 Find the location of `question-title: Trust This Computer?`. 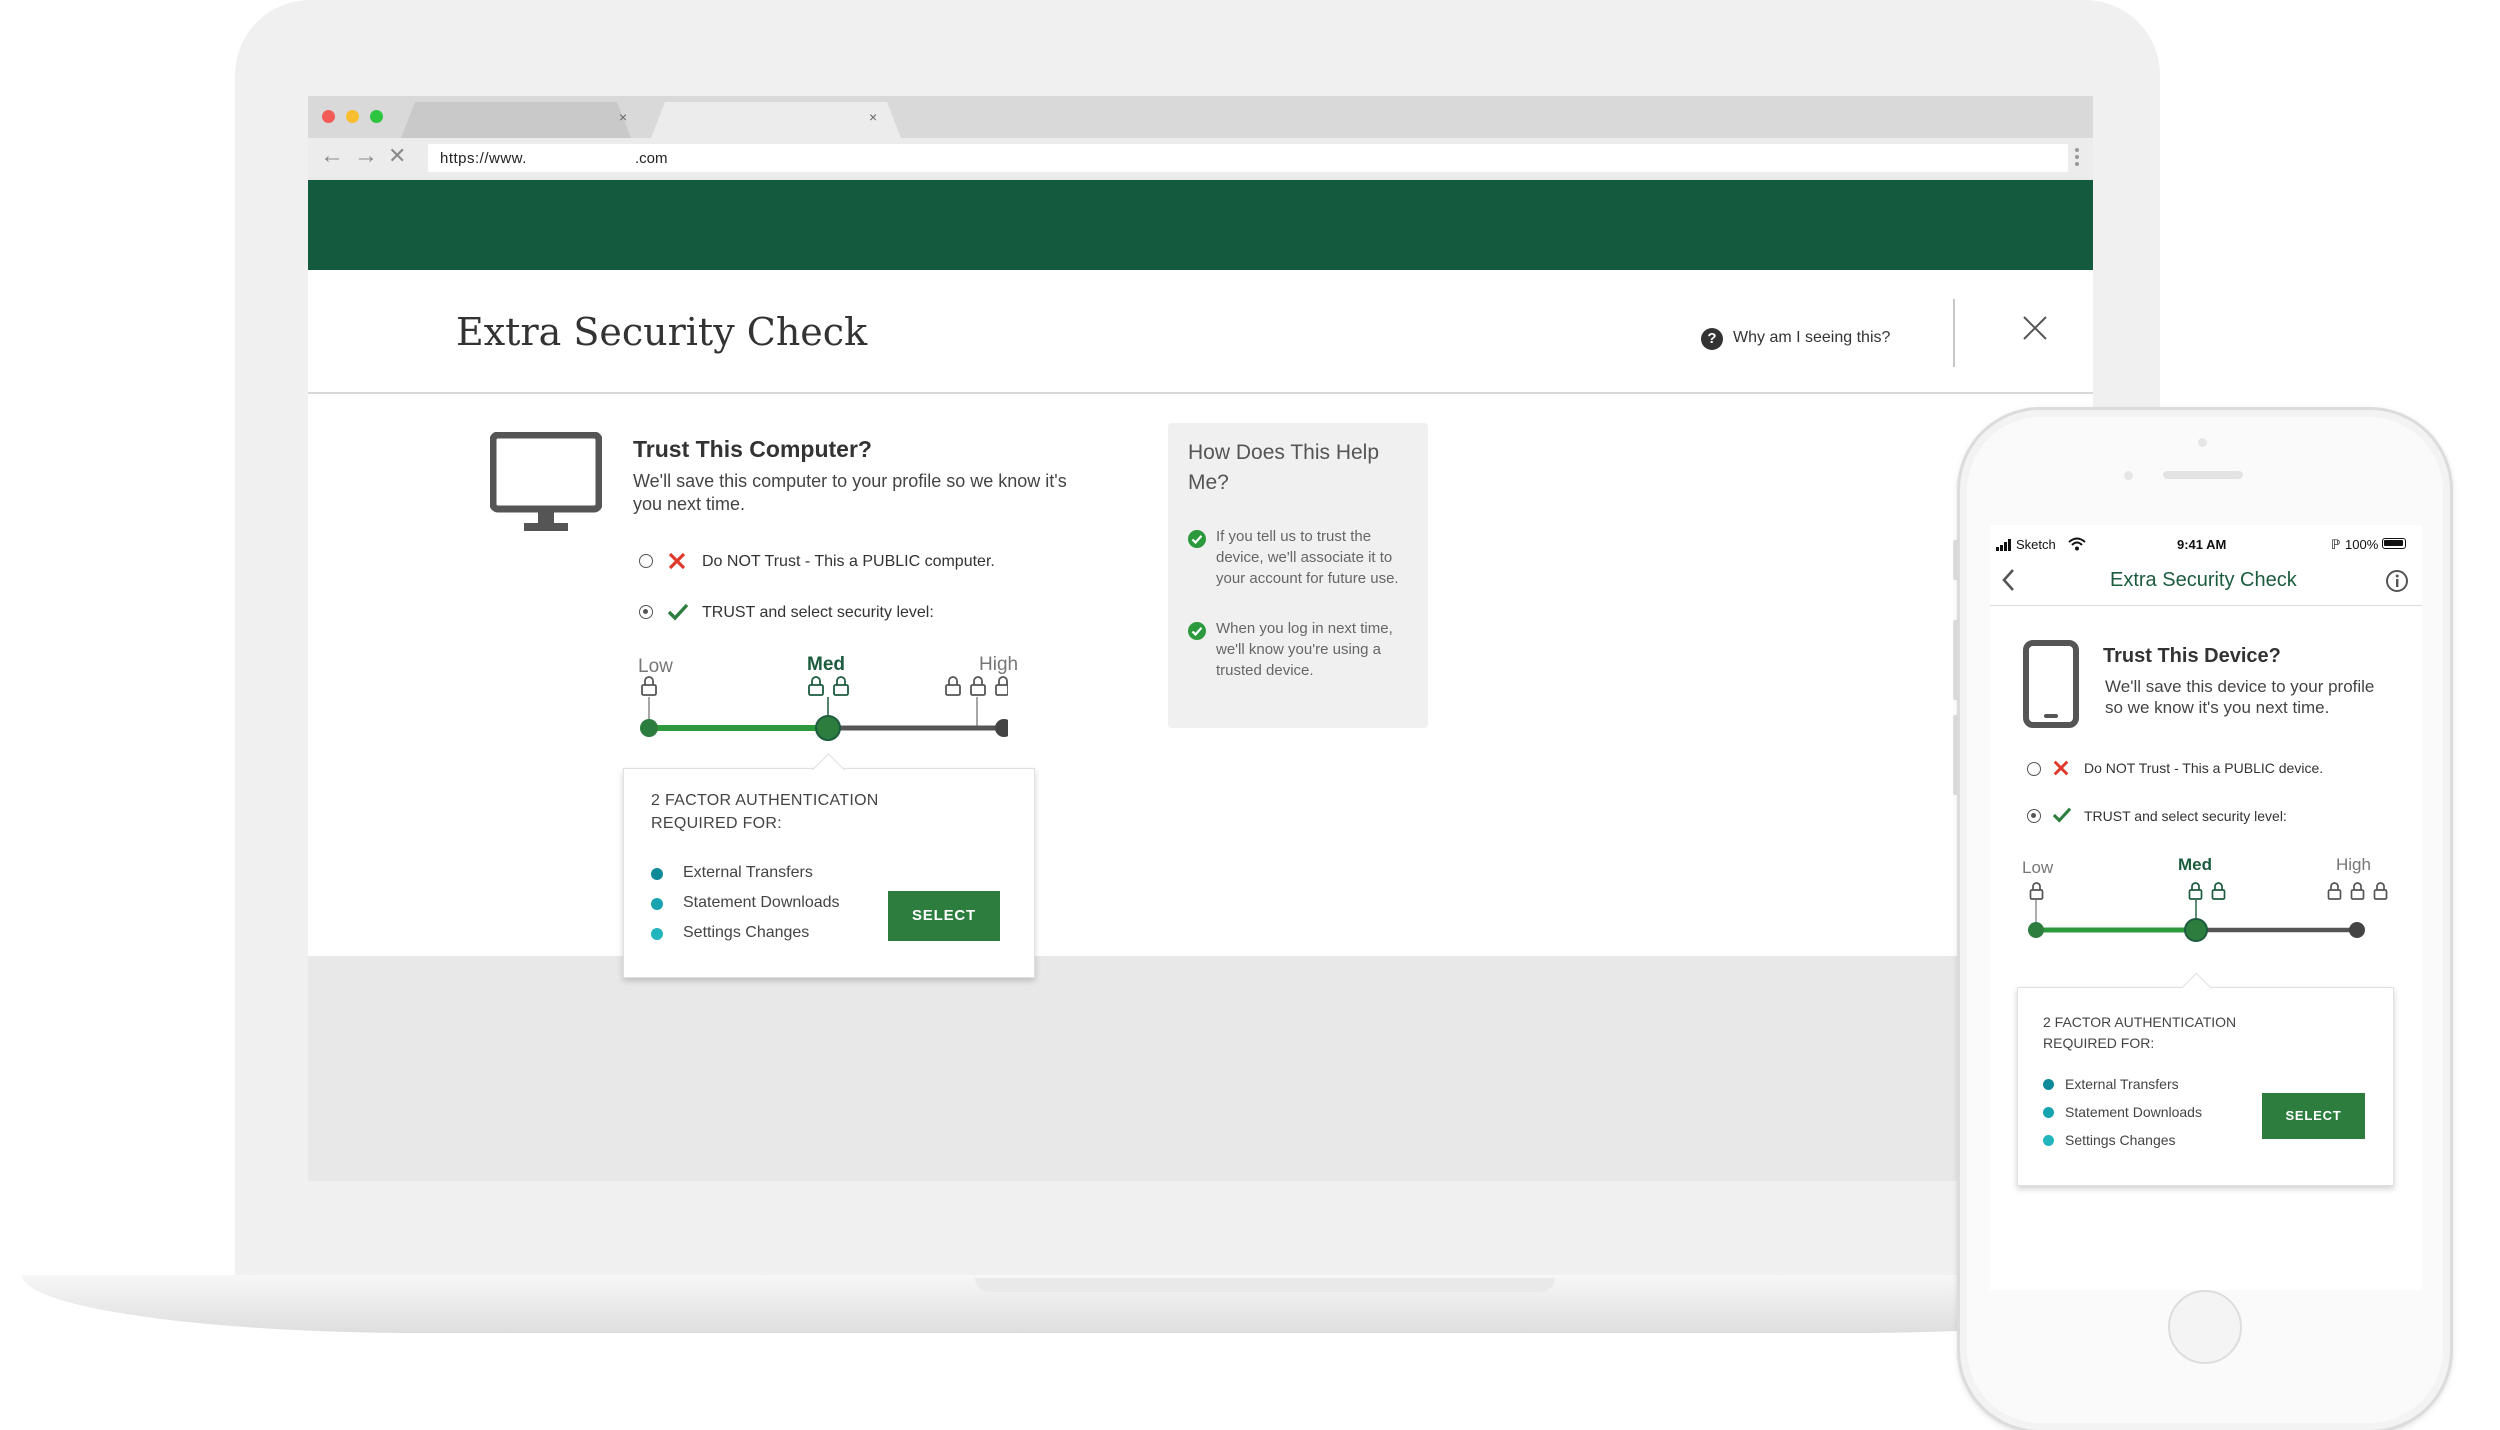

question-title: Trust This Computer? is located at coordinates (752, 449).